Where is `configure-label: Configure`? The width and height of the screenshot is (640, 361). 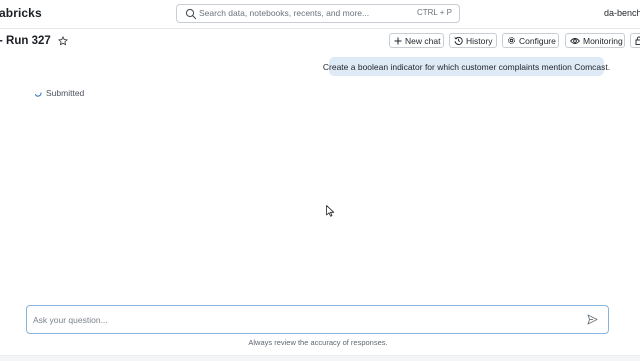
configure-label: Configure is located at coordinates (537, 40).